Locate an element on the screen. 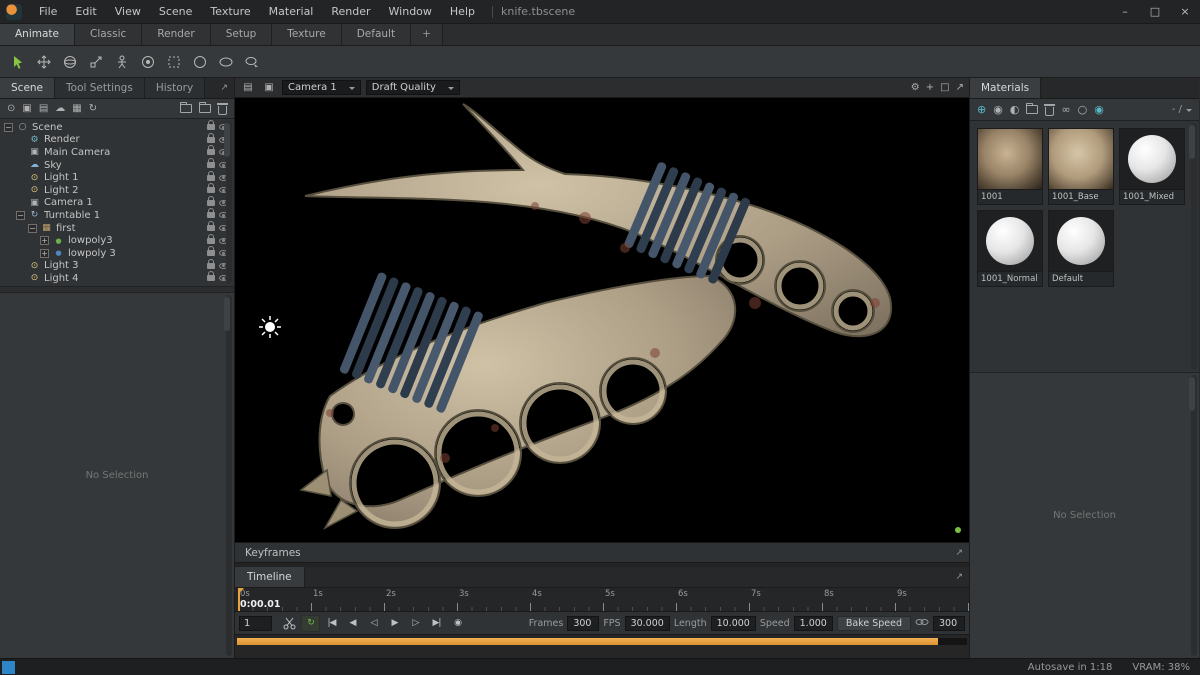 The height and width of the screenshot is (675, 1200). tab-default: Default is located at coordinates (376, 34).